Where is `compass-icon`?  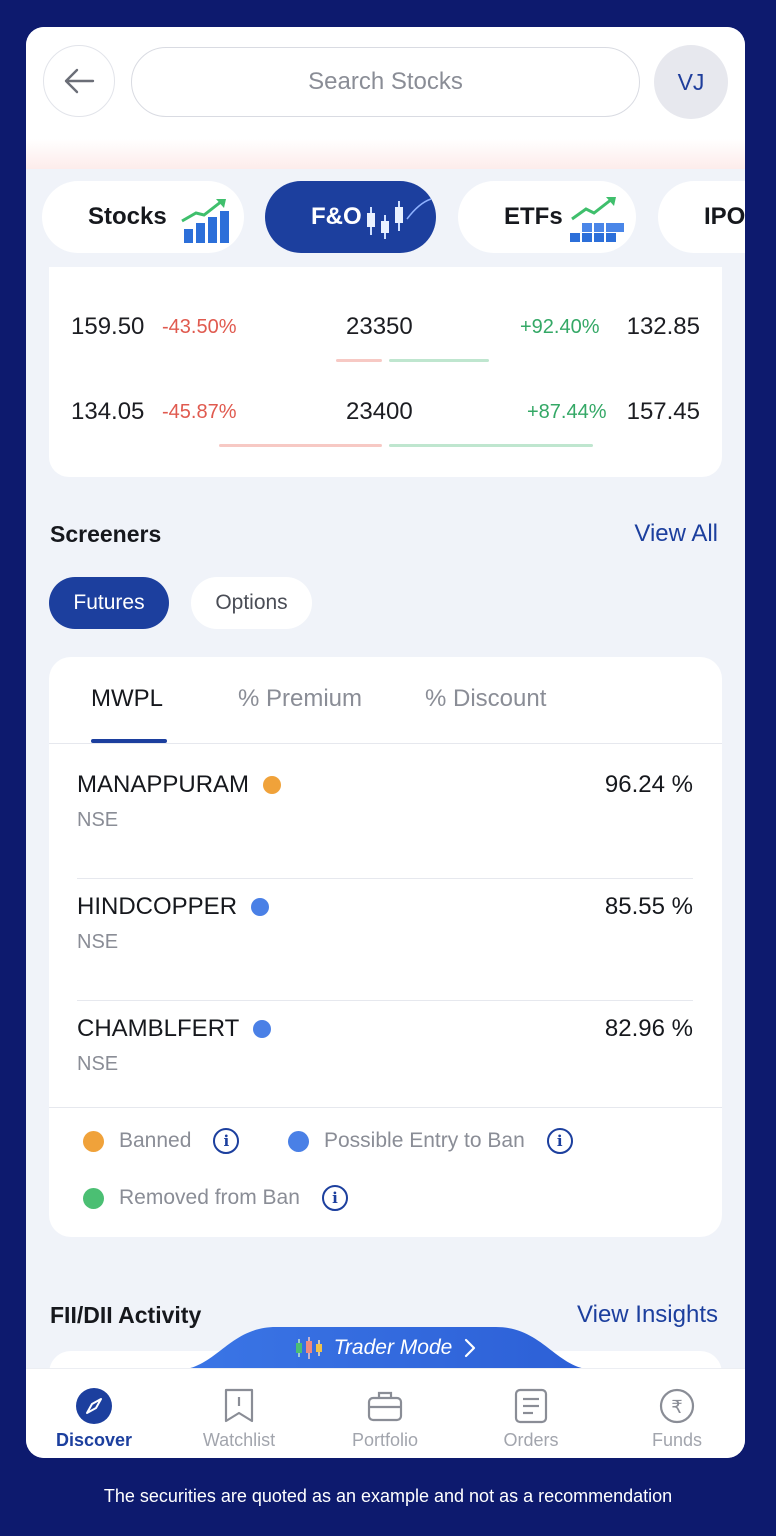 compass-icon is located at coordinates (94, 1406).